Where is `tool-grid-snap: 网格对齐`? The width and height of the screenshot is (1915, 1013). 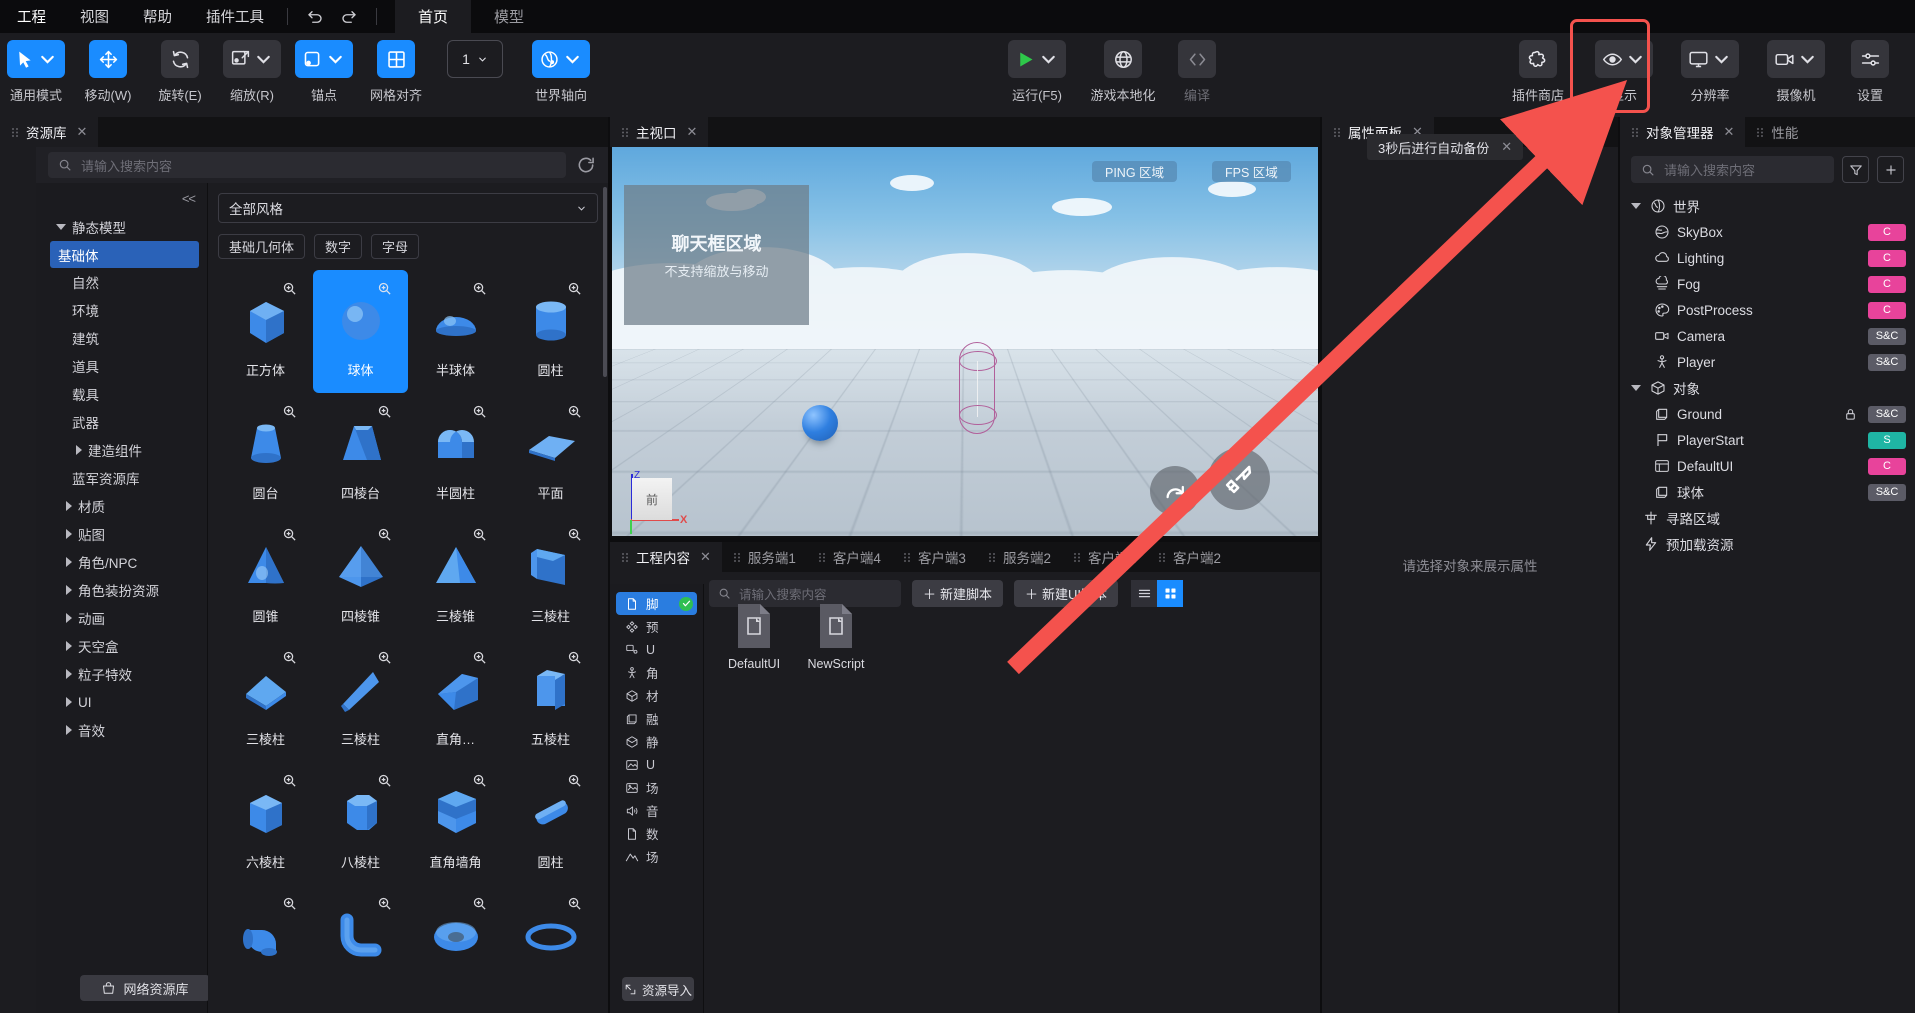 tool-grid-snap: 网格对齐 is located at coordinates (396, 68).